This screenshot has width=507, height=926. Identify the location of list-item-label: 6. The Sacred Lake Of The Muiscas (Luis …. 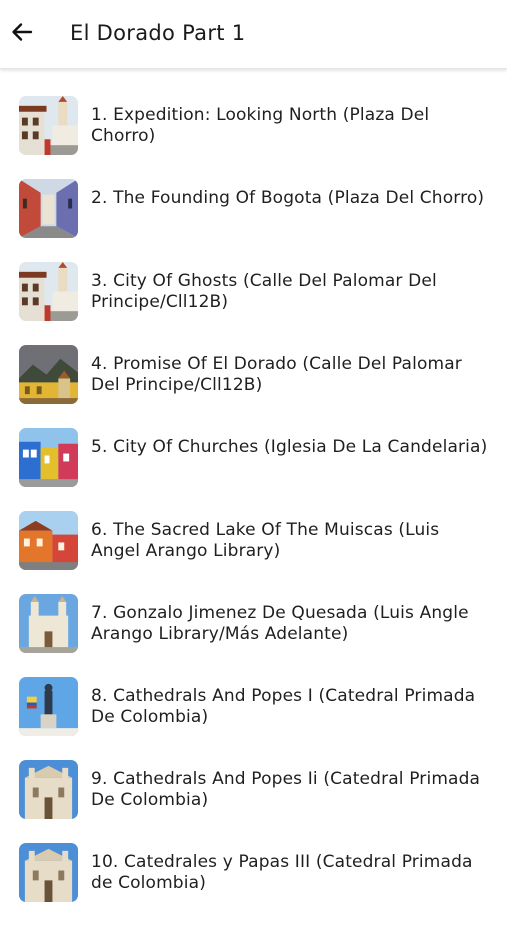
(265, 540).